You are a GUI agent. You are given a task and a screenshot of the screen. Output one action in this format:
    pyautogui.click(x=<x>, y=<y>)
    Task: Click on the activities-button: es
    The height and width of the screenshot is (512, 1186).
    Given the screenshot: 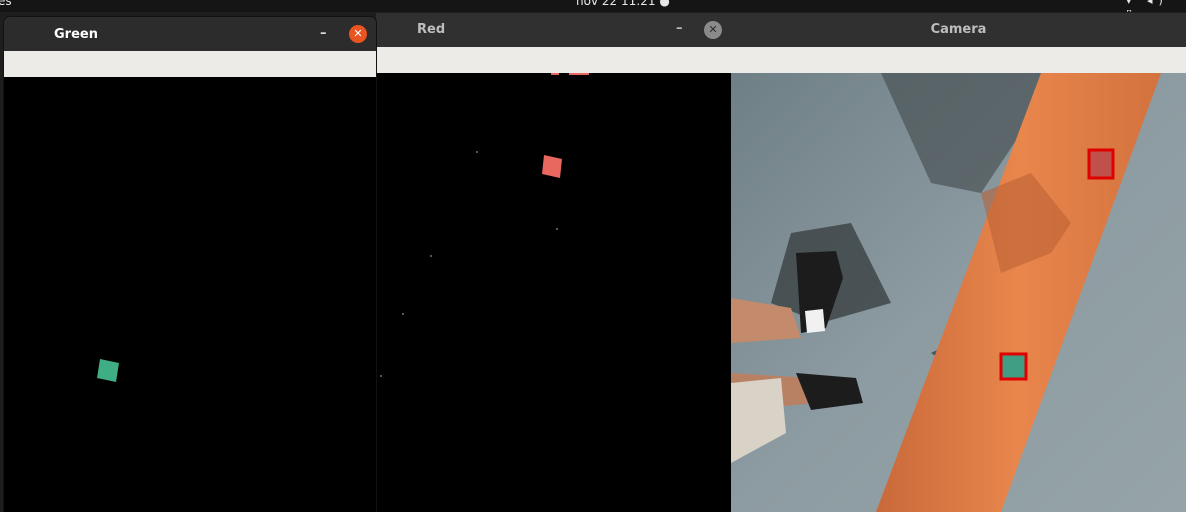 What is the action you would take?
    pyautogui.click(x=6, y=4)
    